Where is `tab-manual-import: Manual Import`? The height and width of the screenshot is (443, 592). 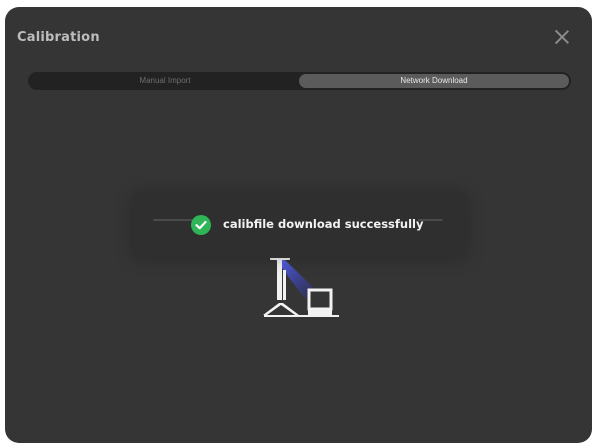
tab-manual-import: Manual Import is located at coordinates (165, 81).